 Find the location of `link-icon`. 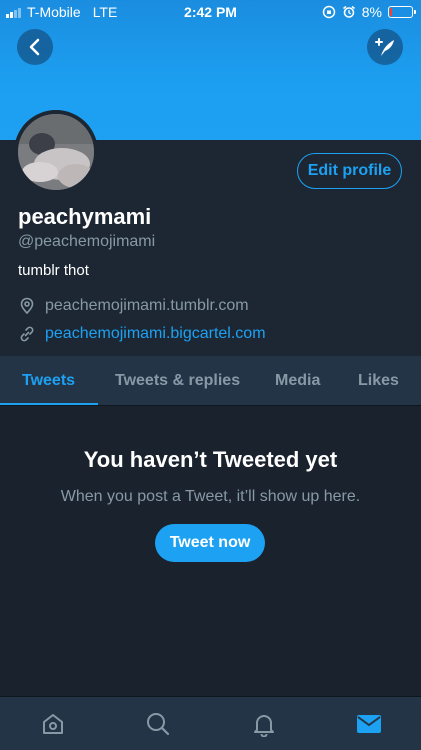

link-icon is located at coordinates (27, 334).